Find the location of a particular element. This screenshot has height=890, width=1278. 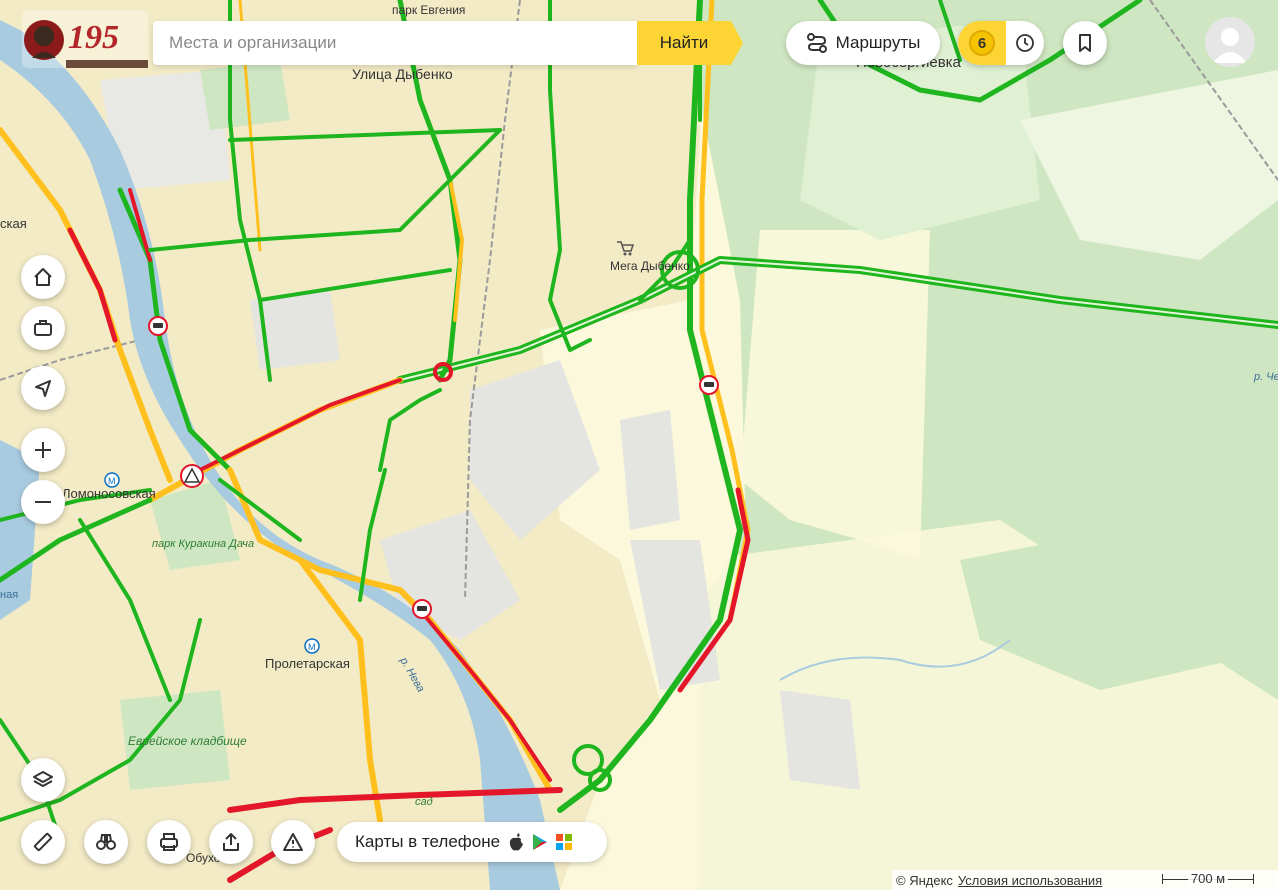

home-button is located at coordinates (43, 277).